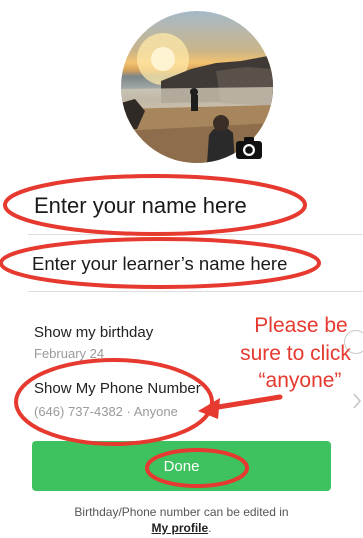  I want to click on chevron-right-icon, so click(357, 401).